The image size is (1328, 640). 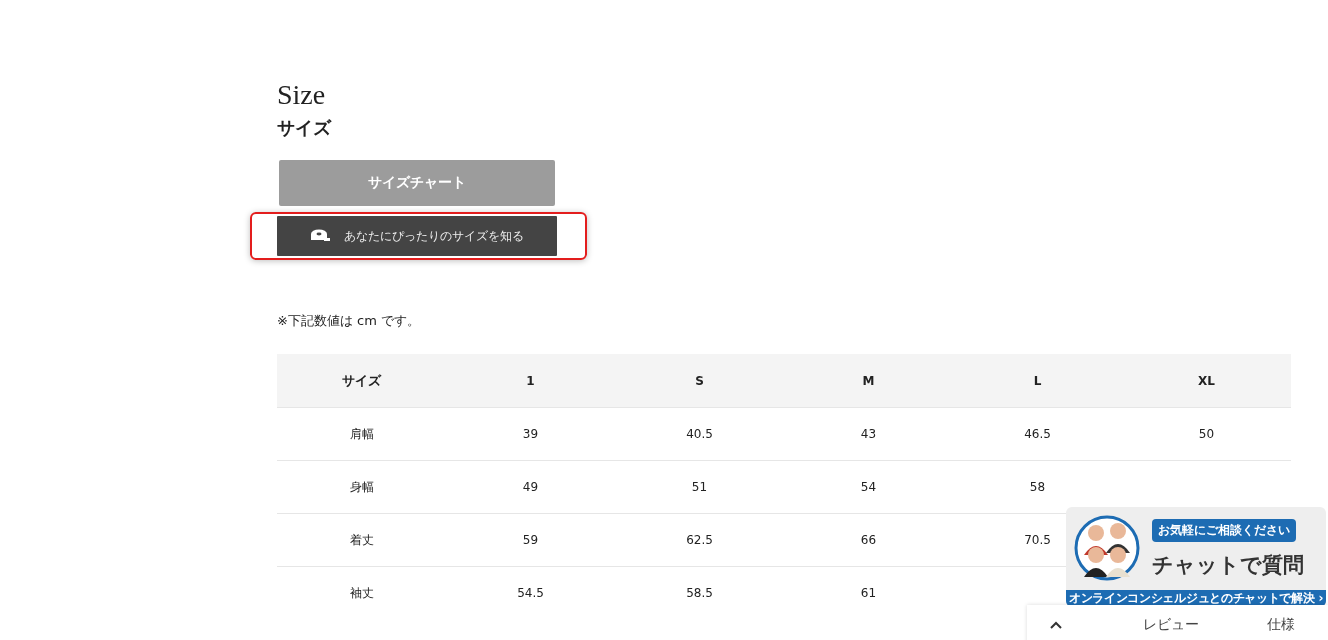 I want to click on table-cell: 59, so click(x=530, y=540).